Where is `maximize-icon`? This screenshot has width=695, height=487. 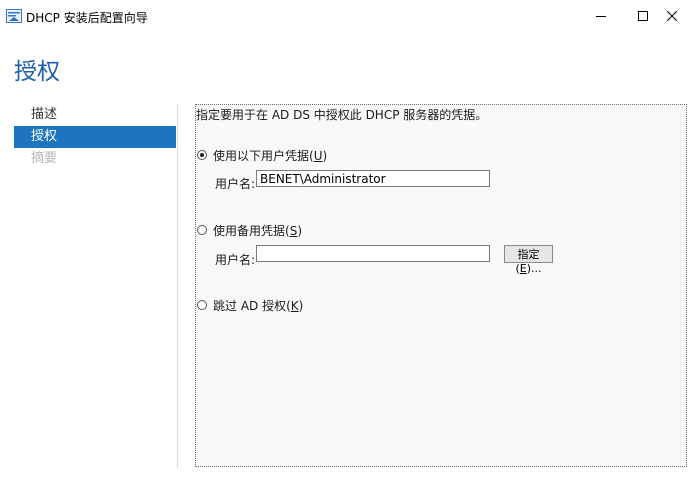
maximize-icon is located at coordinates (643, 16).